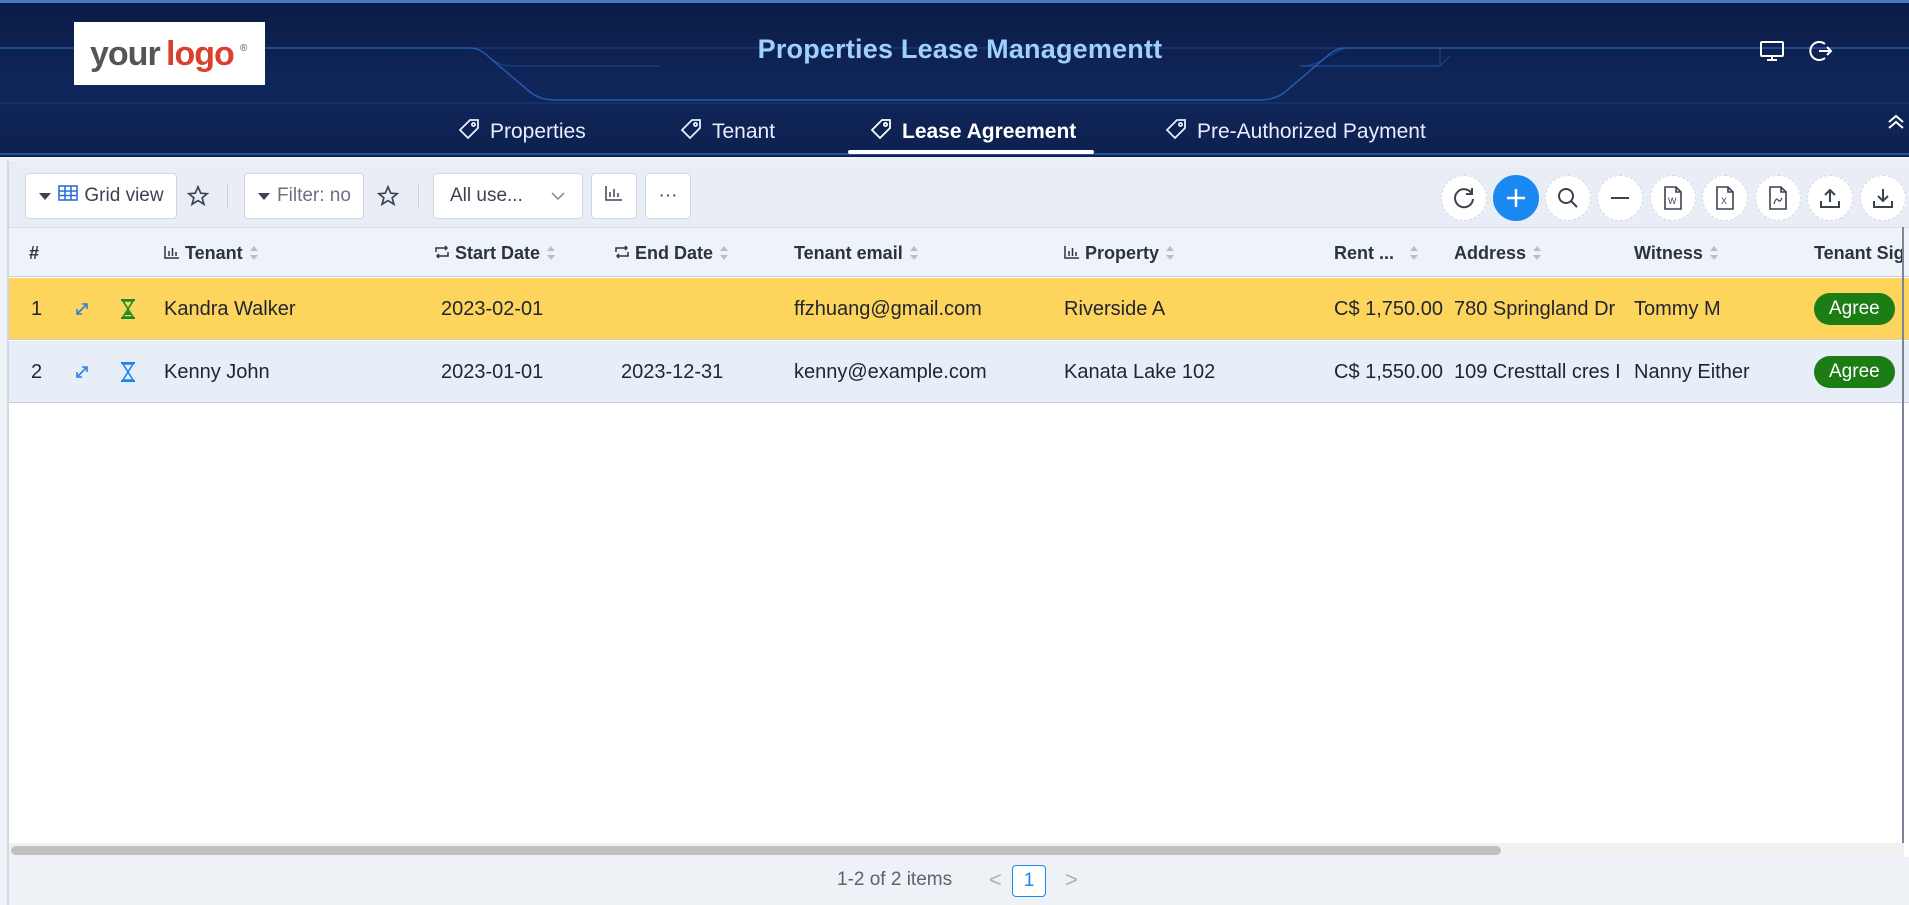  Describe the element at coordinates (1883, 198) in the screenshot. I see `download-icon` at that location.